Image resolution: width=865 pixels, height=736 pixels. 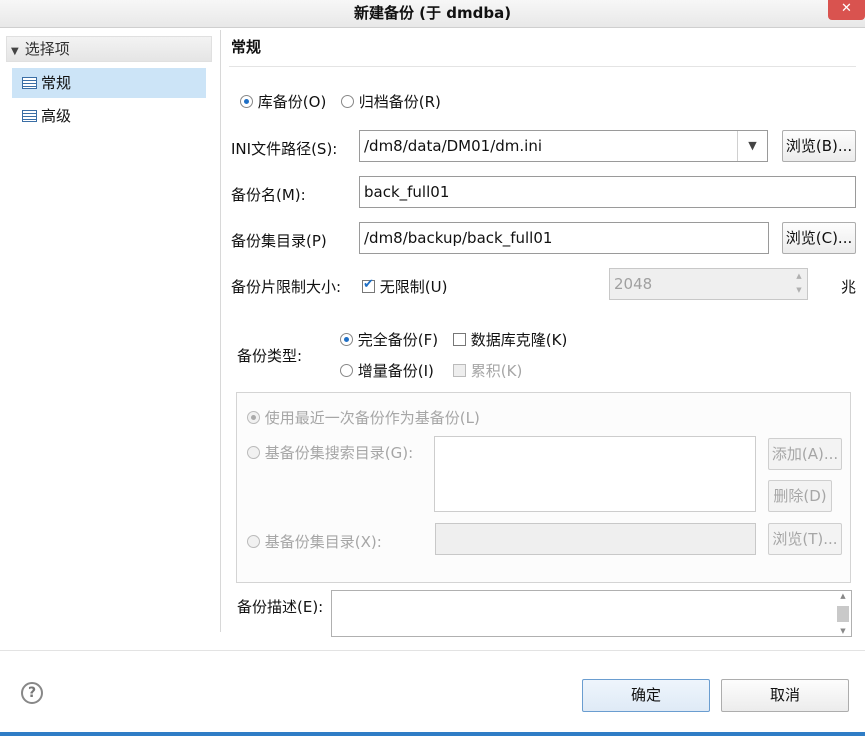 I want to click on sidebar-item-label: 常规, so click(x=56, y=83).